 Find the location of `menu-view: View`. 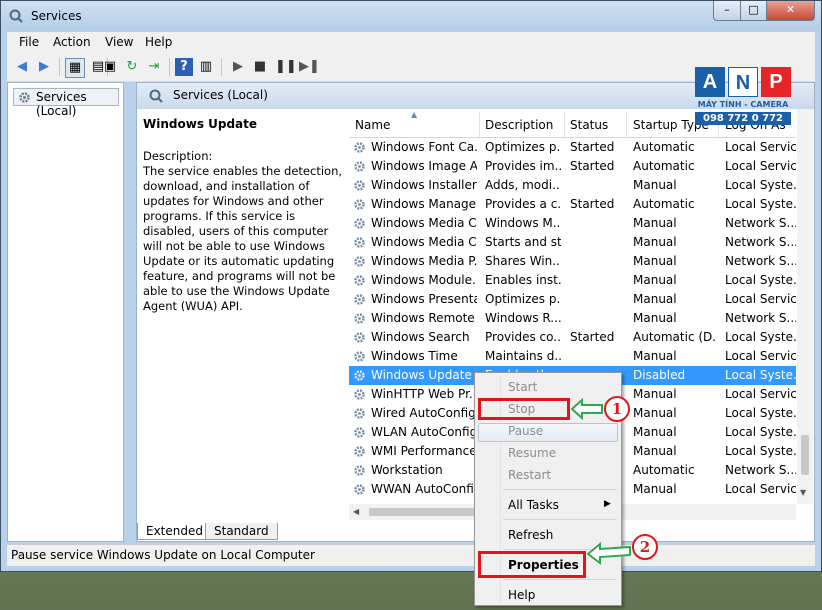

menu-view: View is located at coordinates (119, 42).